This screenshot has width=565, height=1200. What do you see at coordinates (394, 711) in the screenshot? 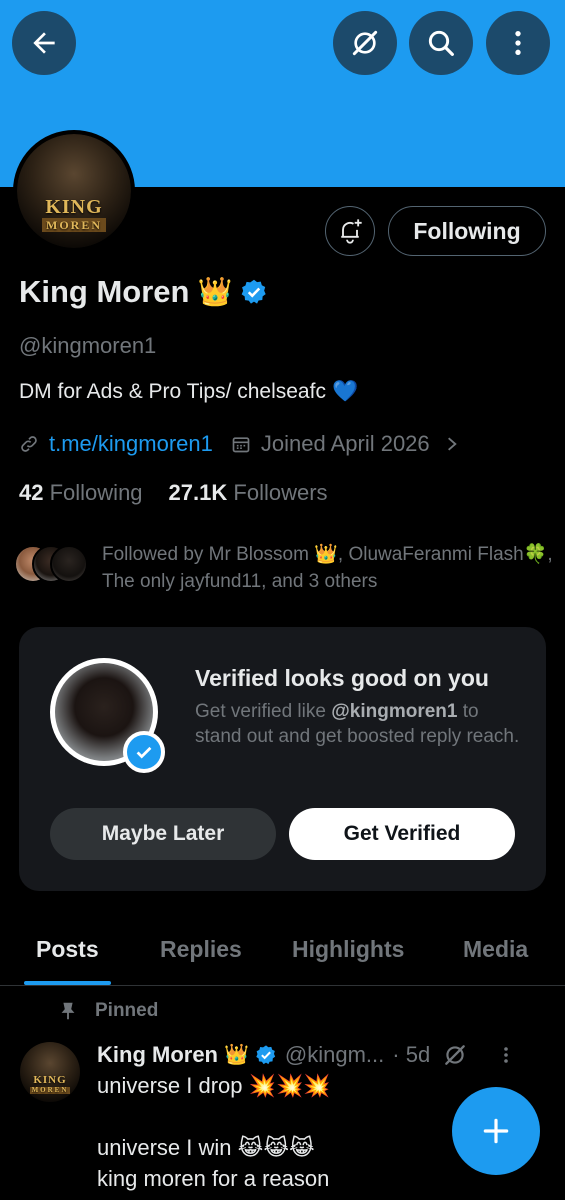
I see `card-desc-handle: @kingmoren1` at bounding box center [394, 711].